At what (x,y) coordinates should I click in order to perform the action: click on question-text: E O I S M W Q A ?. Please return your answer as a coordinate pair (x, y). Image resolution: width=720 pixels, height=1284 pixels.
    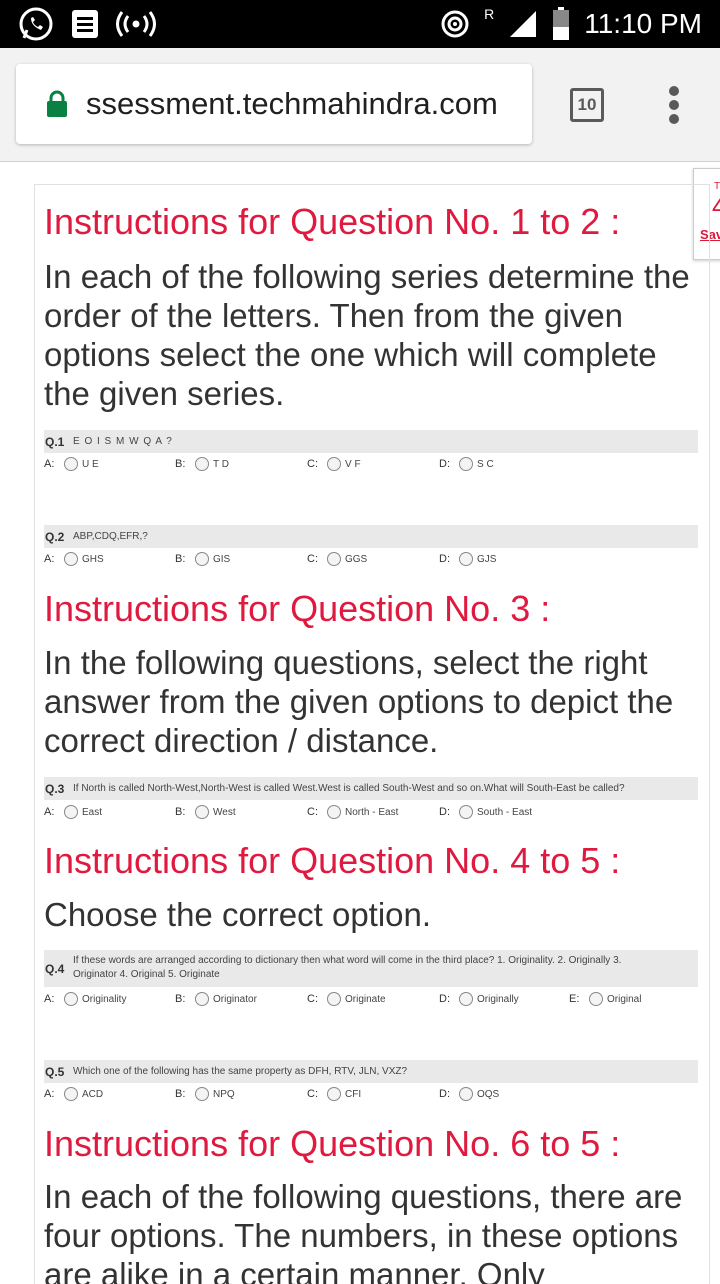
    Looking at the image, I should click on (123, 441).